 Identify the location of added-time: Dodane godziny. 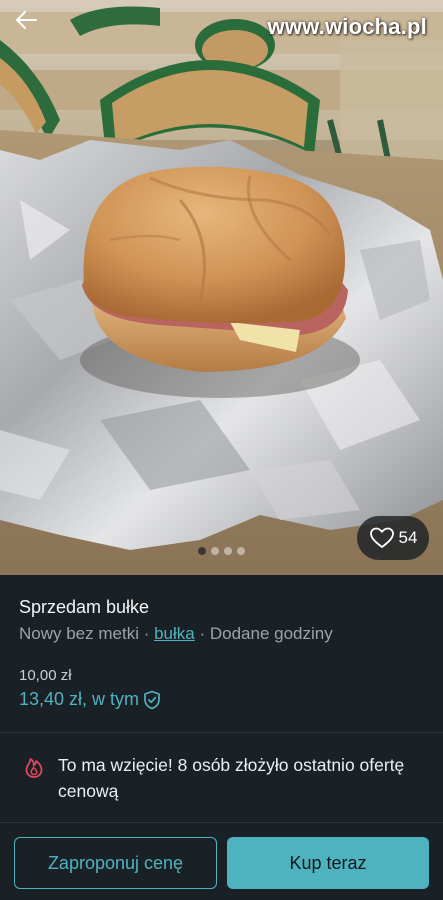
(271, 633).